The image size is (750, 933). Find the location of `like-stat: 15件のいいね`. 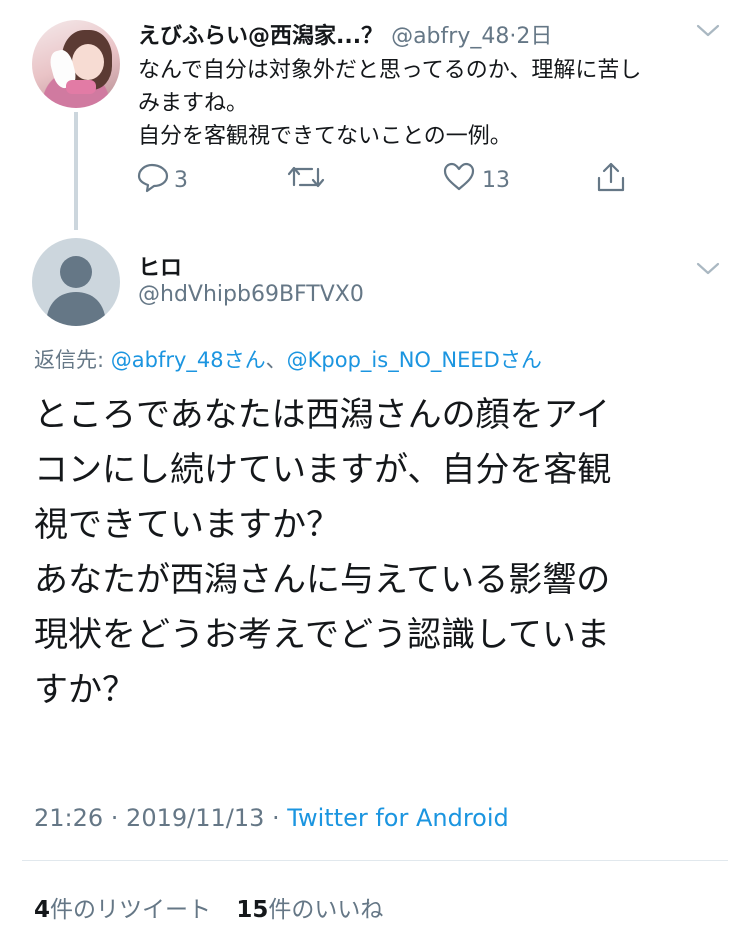

like-stat: 15件のいいね is located at coordinates (309, 910).